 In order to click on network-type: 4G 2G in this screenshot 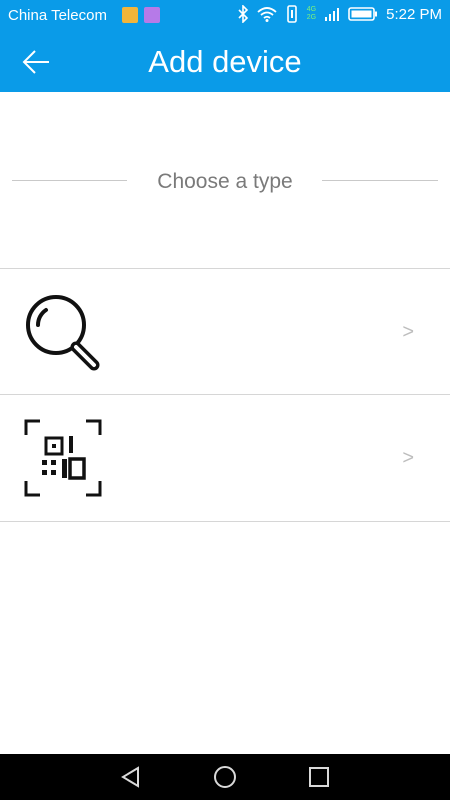, I will do `click(311, 13)`.